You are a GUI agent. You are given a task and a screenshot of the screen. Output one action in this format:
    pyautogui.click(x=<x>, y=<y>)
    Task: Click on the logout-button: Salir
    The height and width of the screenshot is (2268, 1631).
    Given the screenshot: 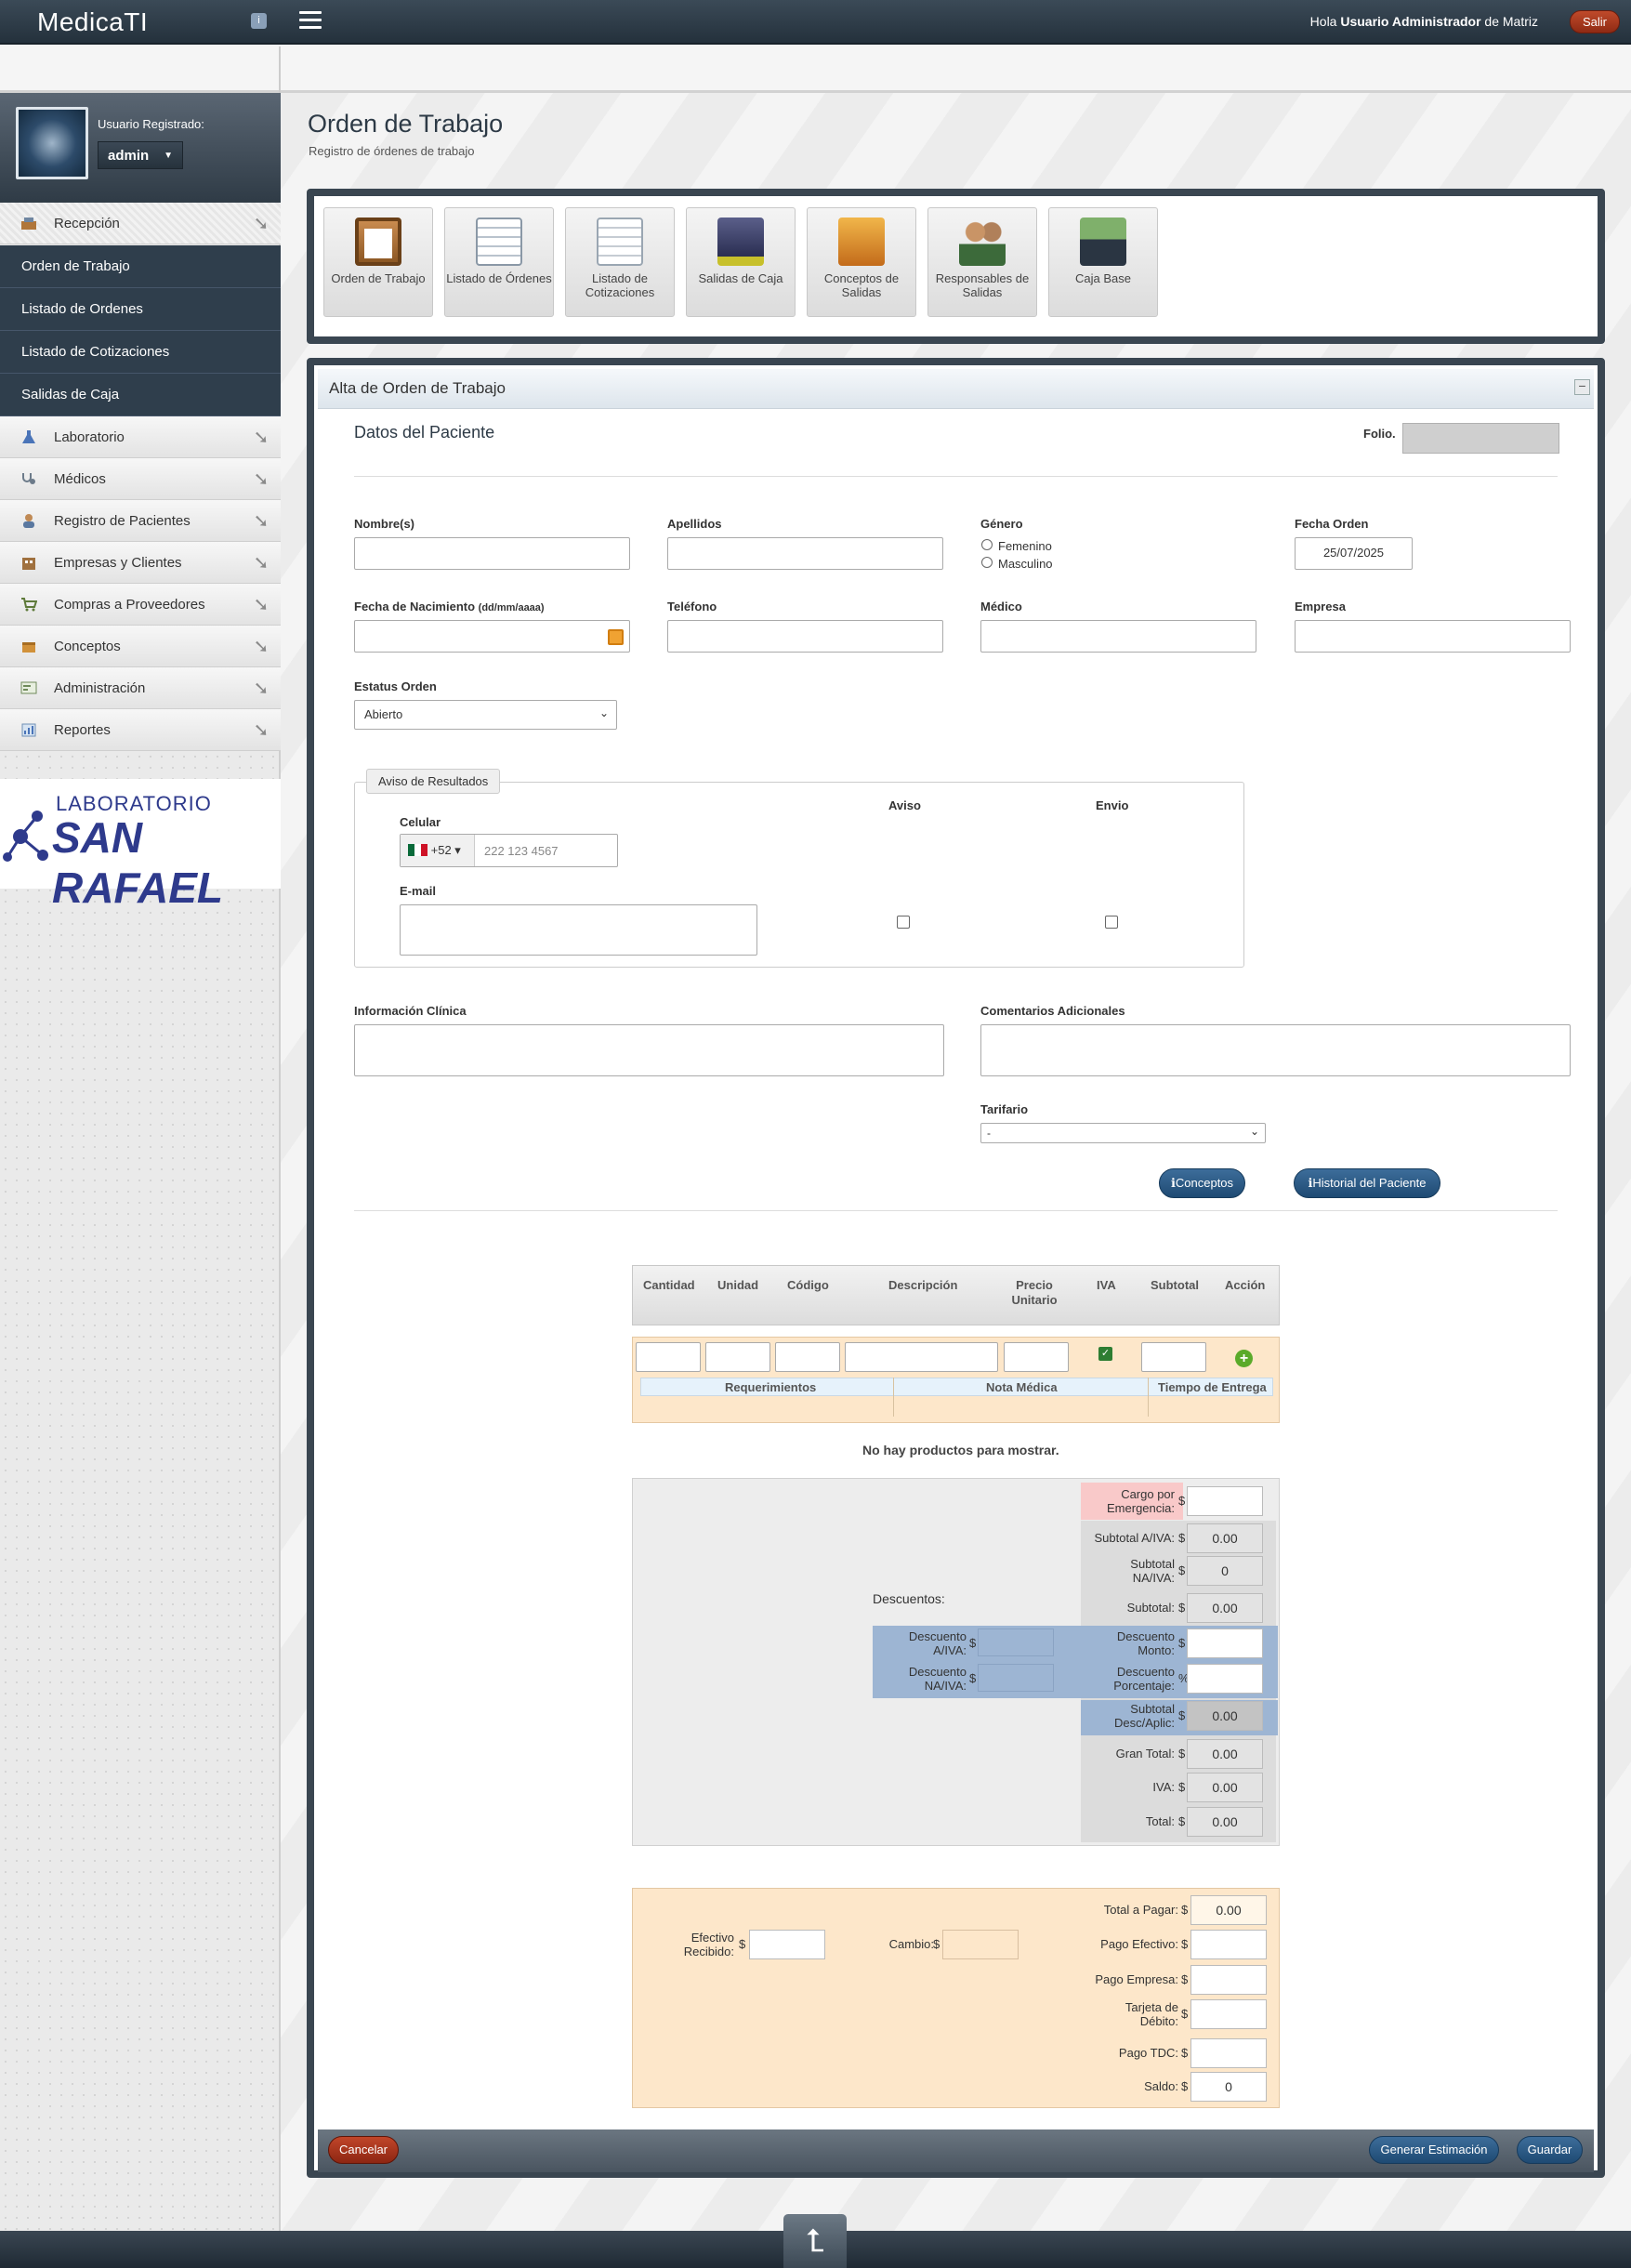 What is the action you would take?
    pyautogui.click(x=1594, y=21)
    